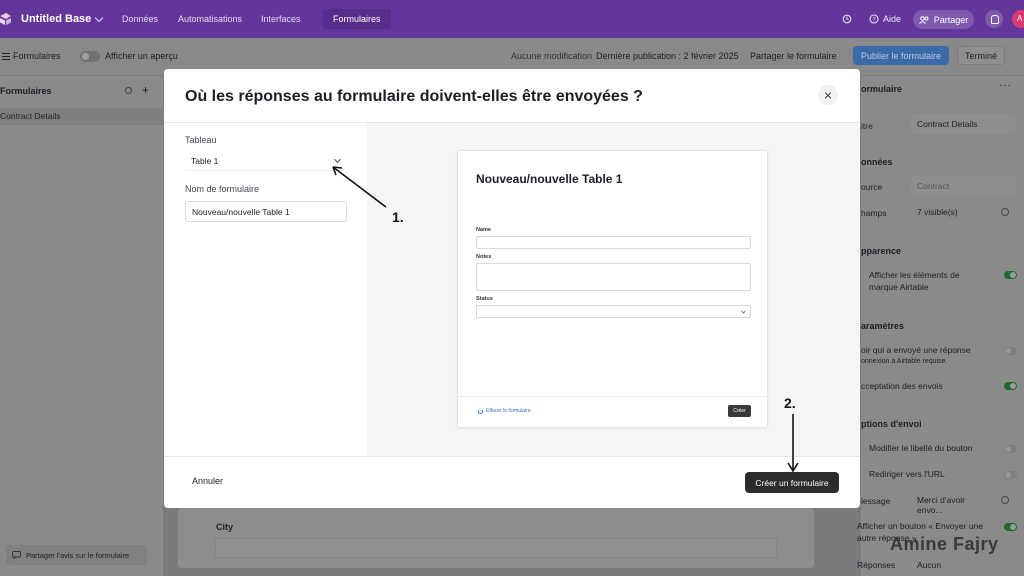 Image resolution: width=1024 pixels, height=576 pixels. Describe the element at coordinates (891, 424) in the screenshot. I see `section-send-heading: ptions d'envoi` at that location.